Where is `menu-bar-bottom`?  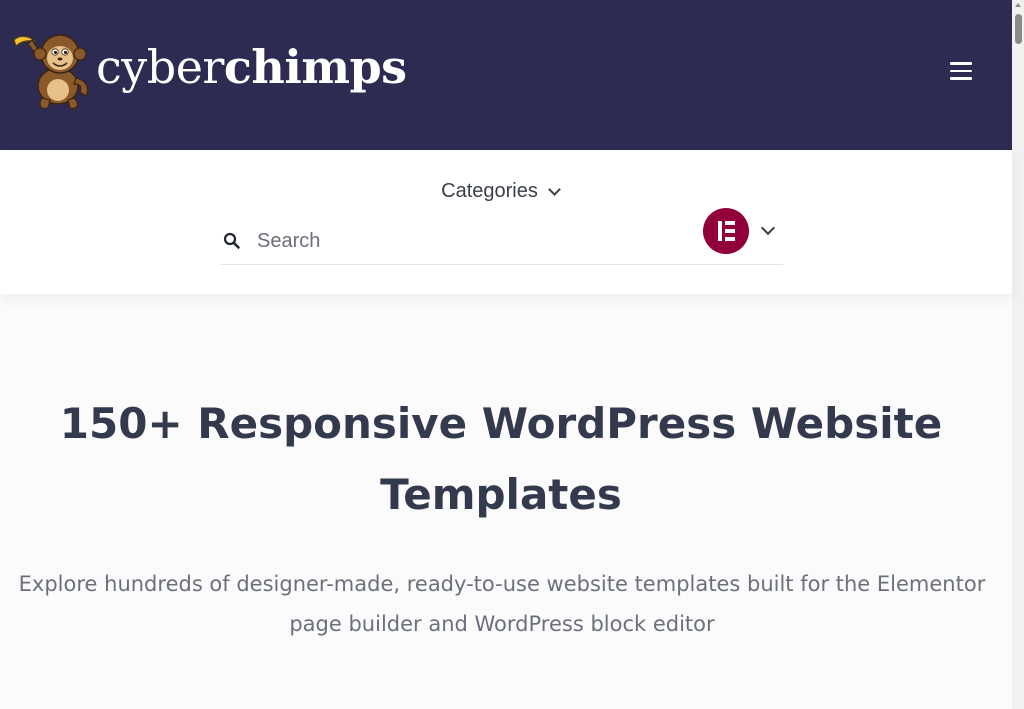
menu-bar-bottom is located at coordinates (961, 78).